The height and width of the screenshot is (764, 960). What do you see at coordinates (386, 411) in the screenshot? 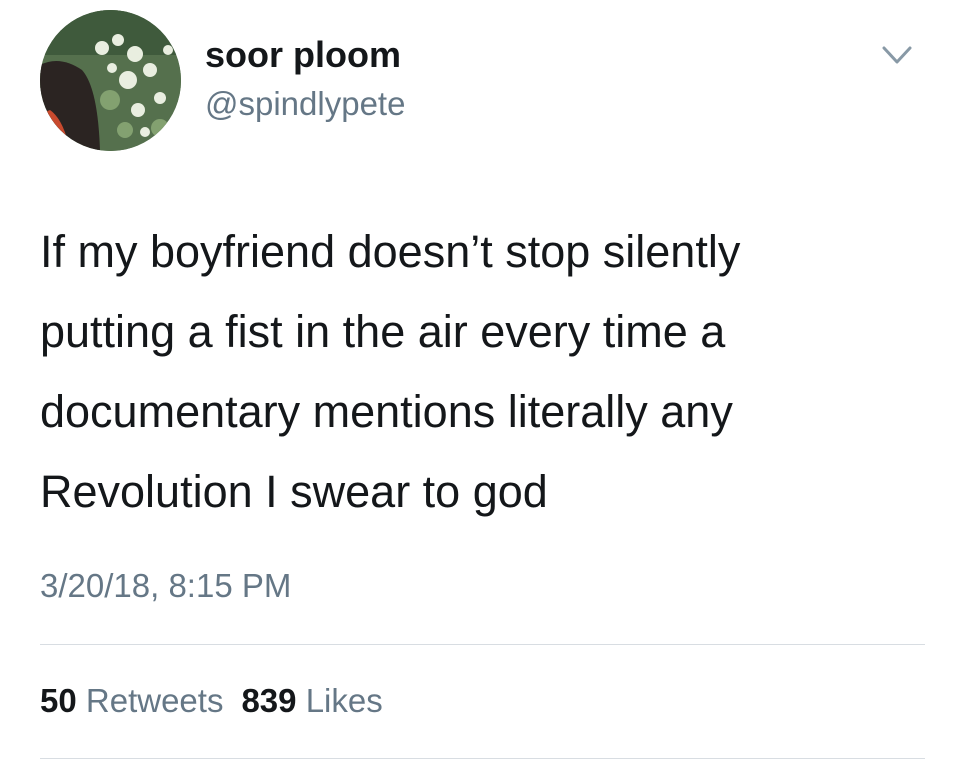
I see `tweet-text-line: documentary mentions literally any` at bounding box center [386, 411].